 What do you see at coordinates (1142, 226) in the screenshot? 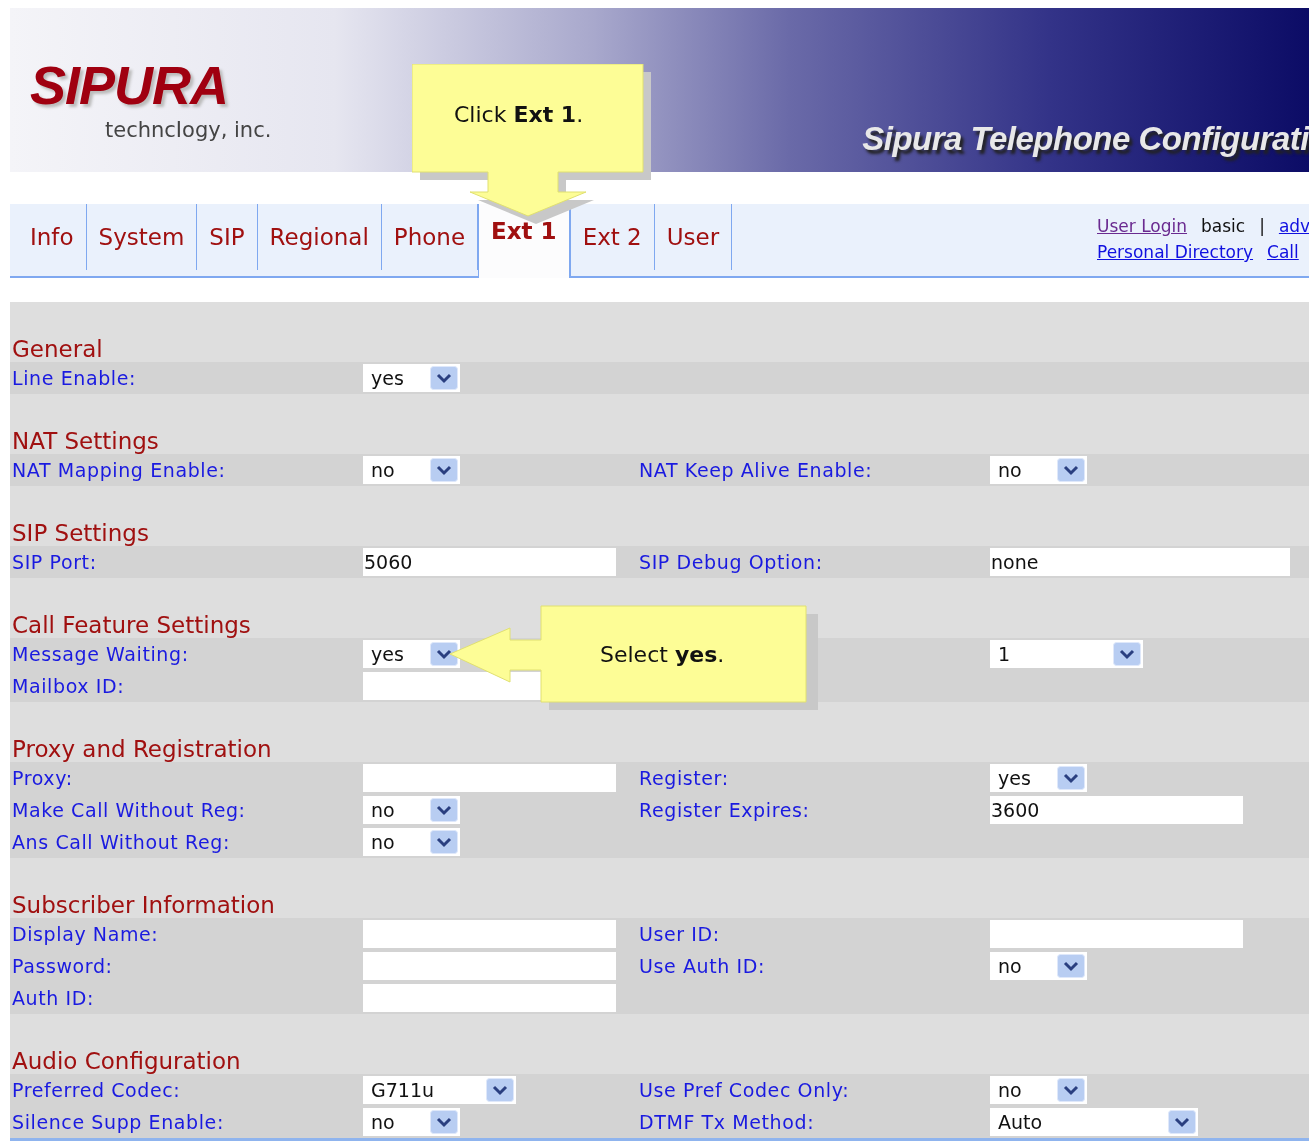
I see `link: User Login` at bounding box center [1142, 226].